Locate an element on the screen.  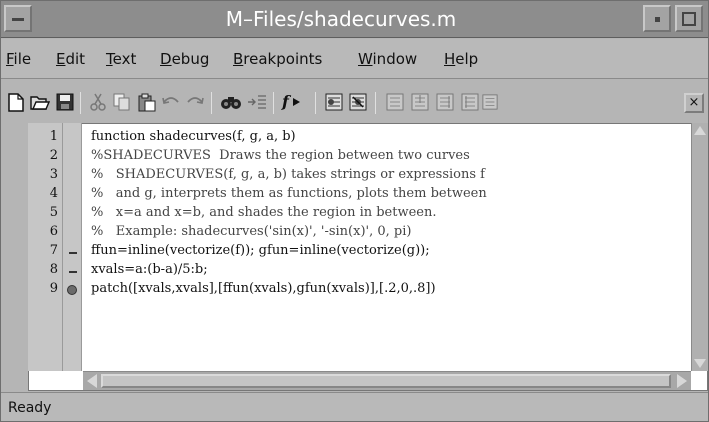
line-number: 2 is located at coordinates (53, 155).